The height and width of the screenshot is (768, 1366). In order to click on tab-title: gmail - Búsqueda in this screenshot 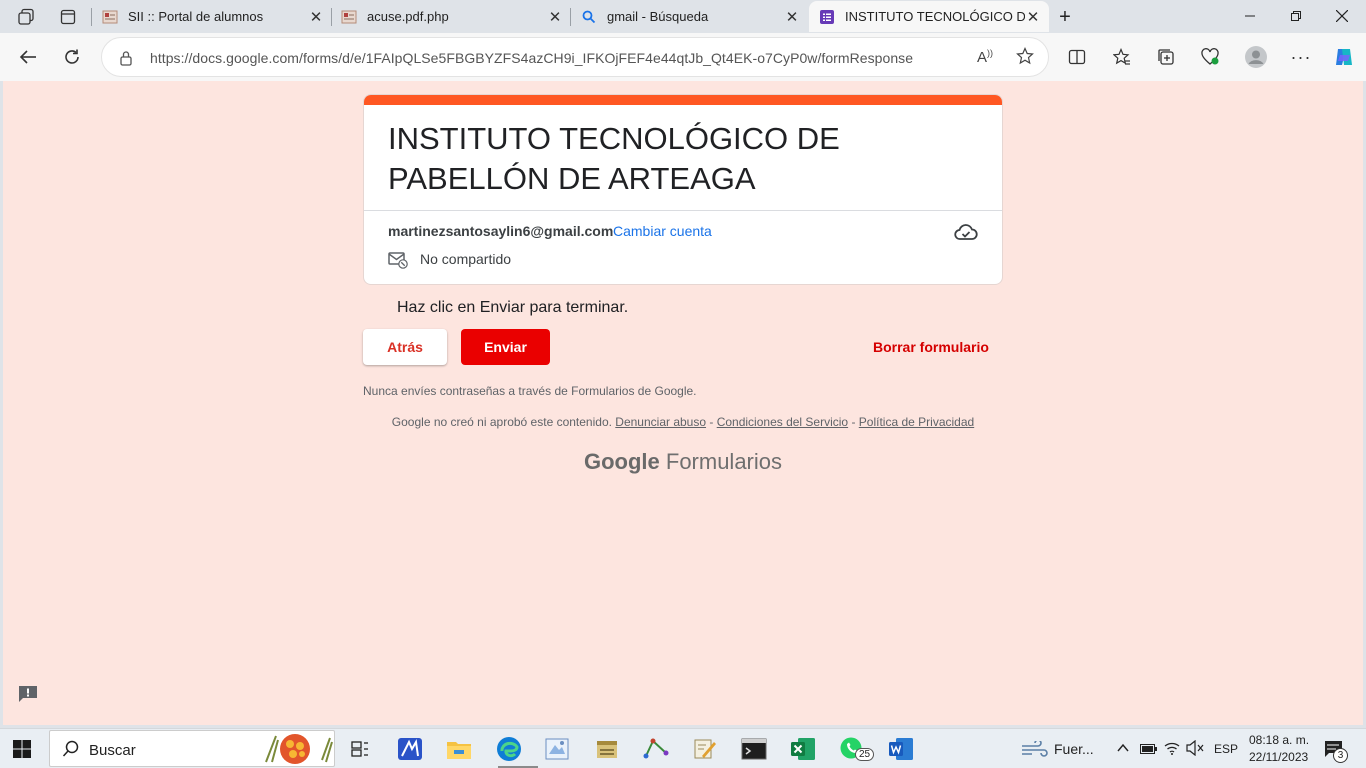, I will do `click(658, 16)`.